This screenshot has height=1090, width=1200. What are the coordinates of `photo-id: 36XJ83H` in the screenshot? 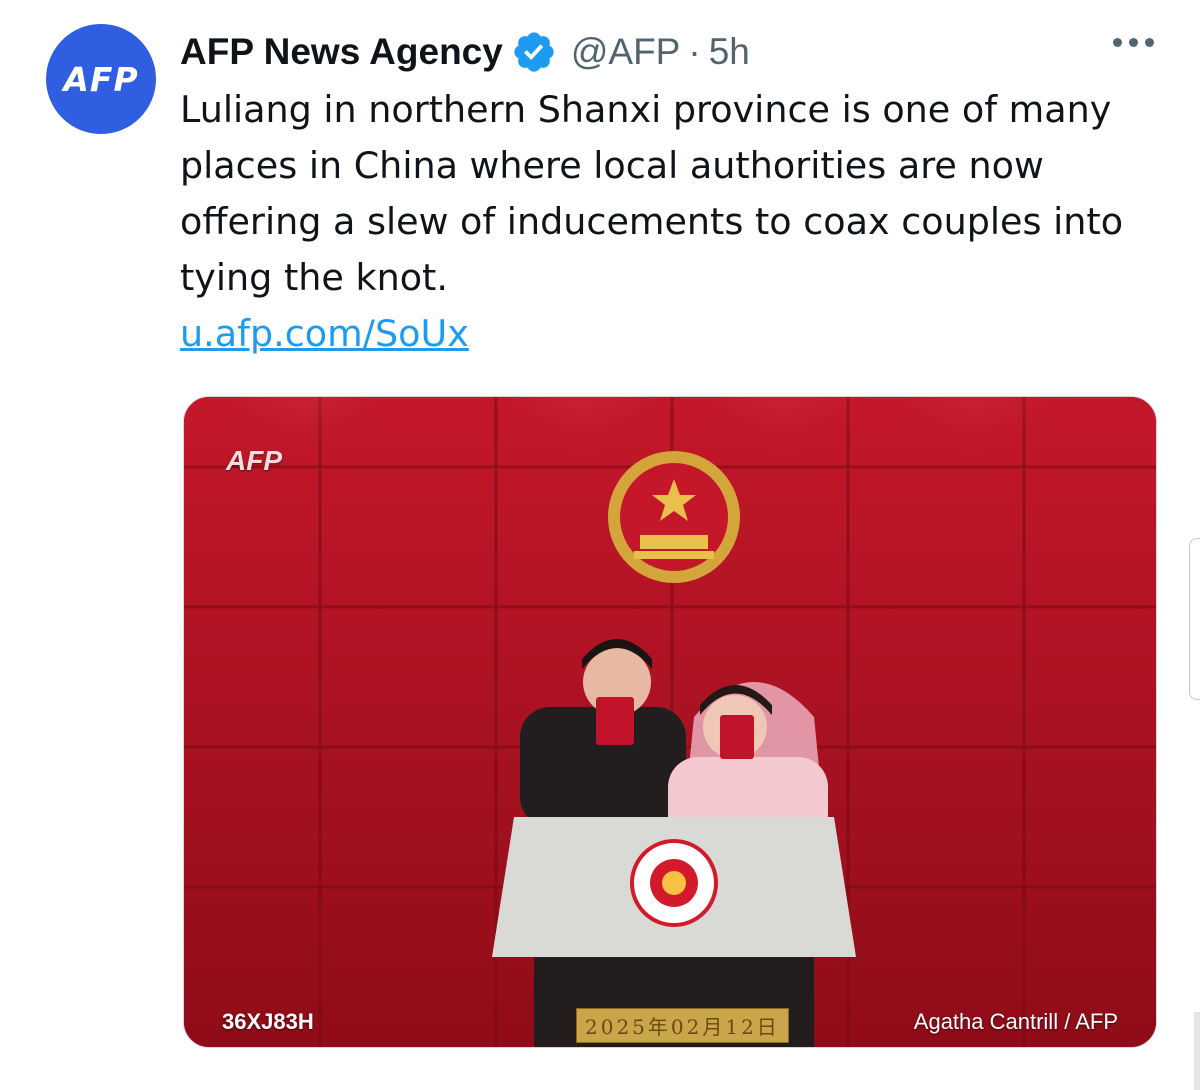 It's located at (268, 1021).